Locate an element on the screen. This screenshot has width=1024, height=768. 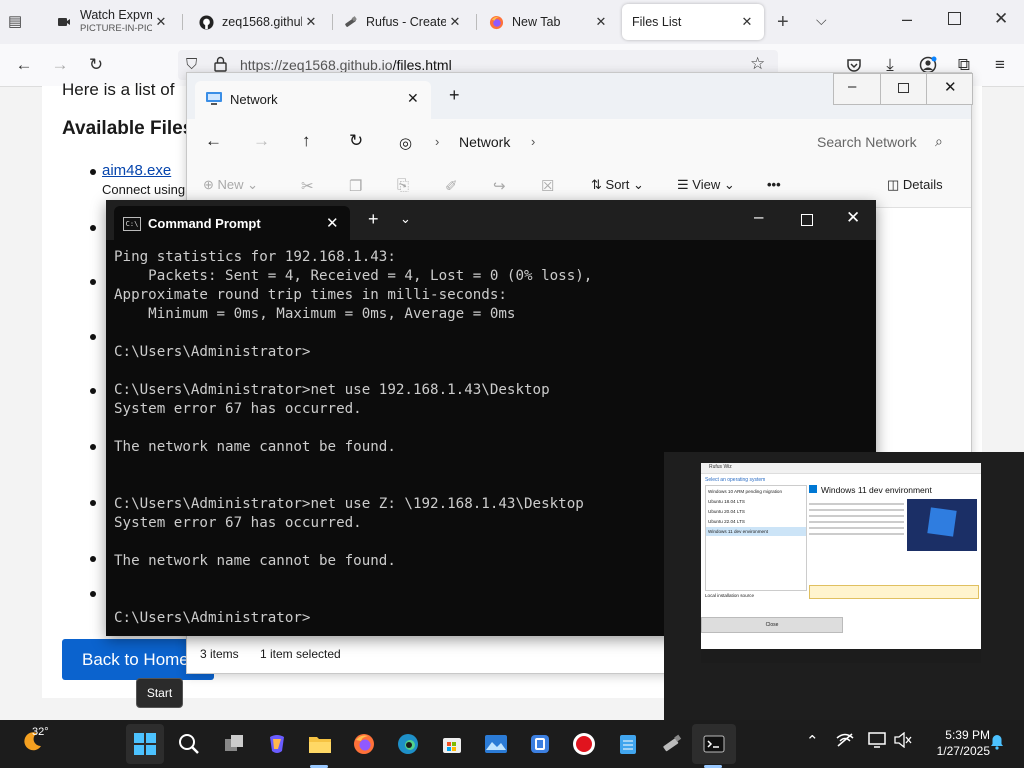
tab-watch-video: Watch Expvm3's PICTURE-IN-PICTURE ✕ is located at coordinates (113, 22).